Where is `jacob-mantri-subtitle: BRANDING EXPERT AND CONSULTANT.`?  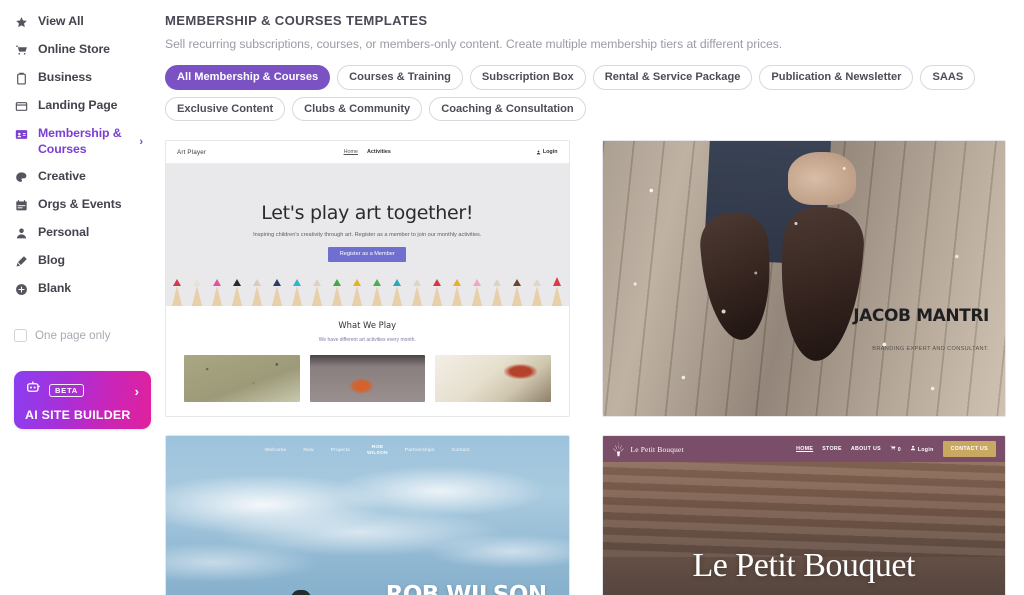
jacob-mantri-subtitle: BRANDING EXPERT AND CONSULTANT. is located at coordinates (930, 349).